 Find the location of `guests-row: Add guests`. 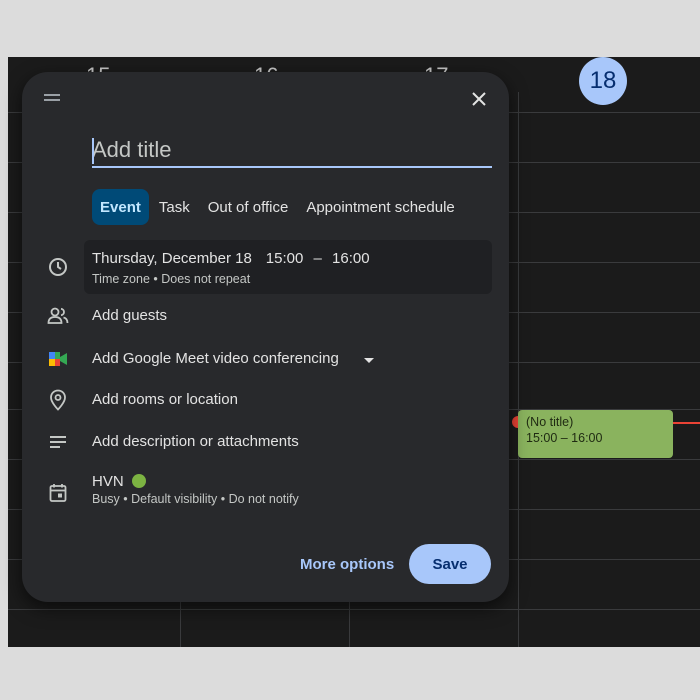

guests-row: Add guests is located at coordinates (265, 316).